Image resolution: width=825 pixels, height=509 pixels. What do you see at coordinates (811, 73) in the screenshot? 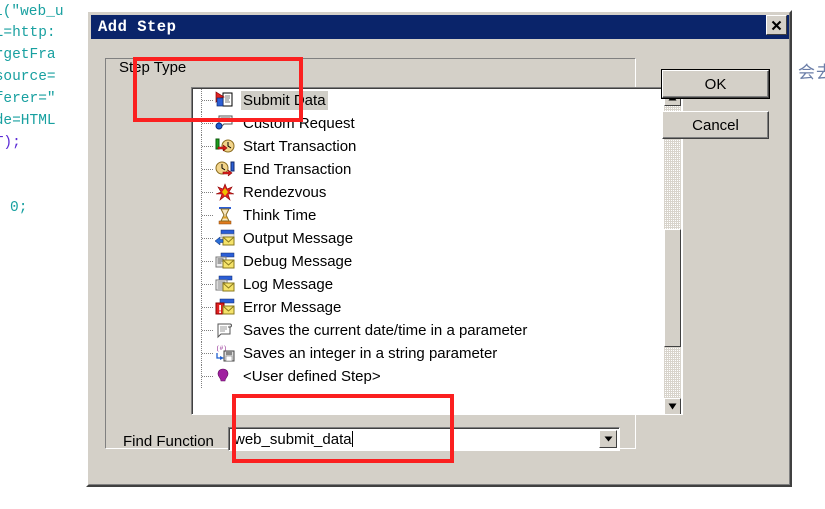
I see `background-cjk-text: 会去` at bounding box center [811, 73].